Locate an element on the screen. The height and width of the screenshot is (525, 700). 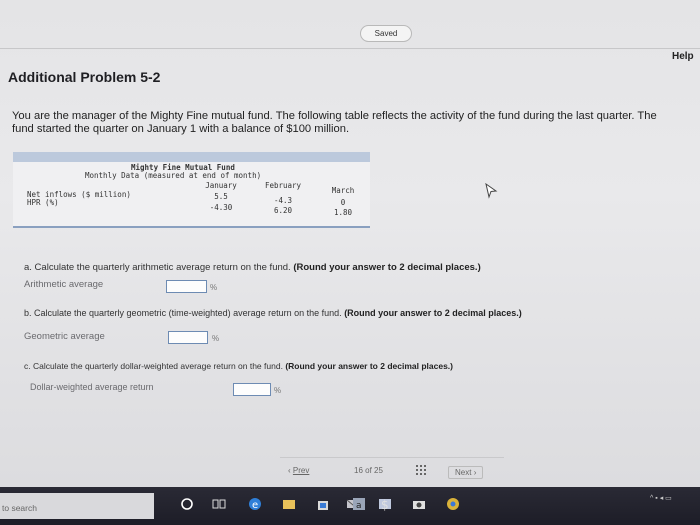
question-b-hint: (Round your answer to 2 decimal places.) is located at coordinates (433, 313).